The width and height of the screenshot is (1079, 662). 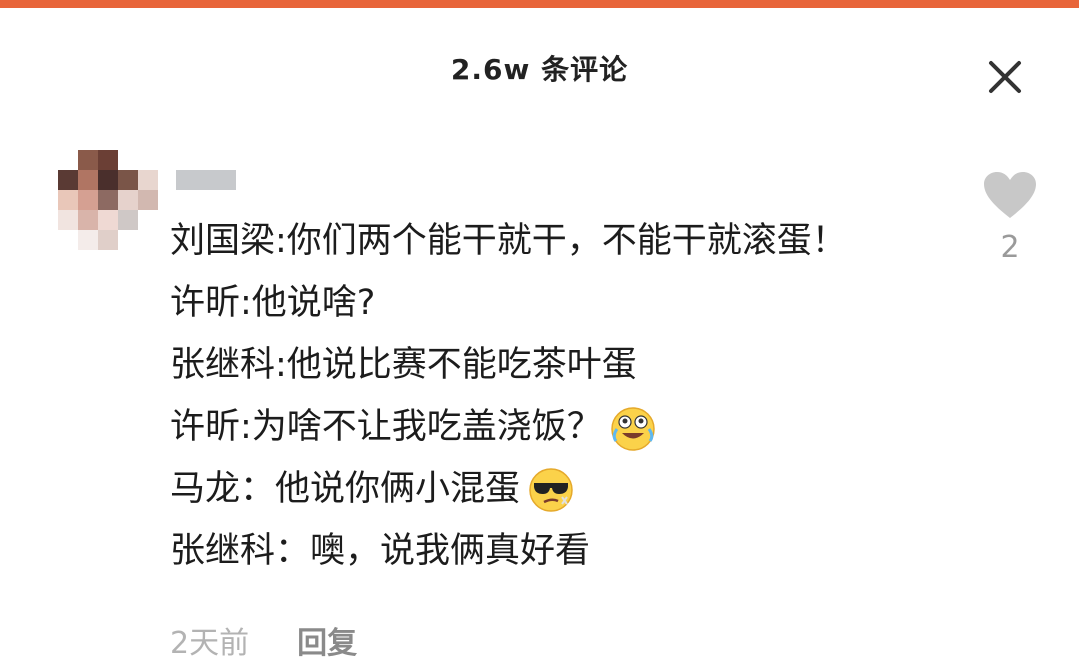 I want to click on avatar, so click(x=108, y=200).